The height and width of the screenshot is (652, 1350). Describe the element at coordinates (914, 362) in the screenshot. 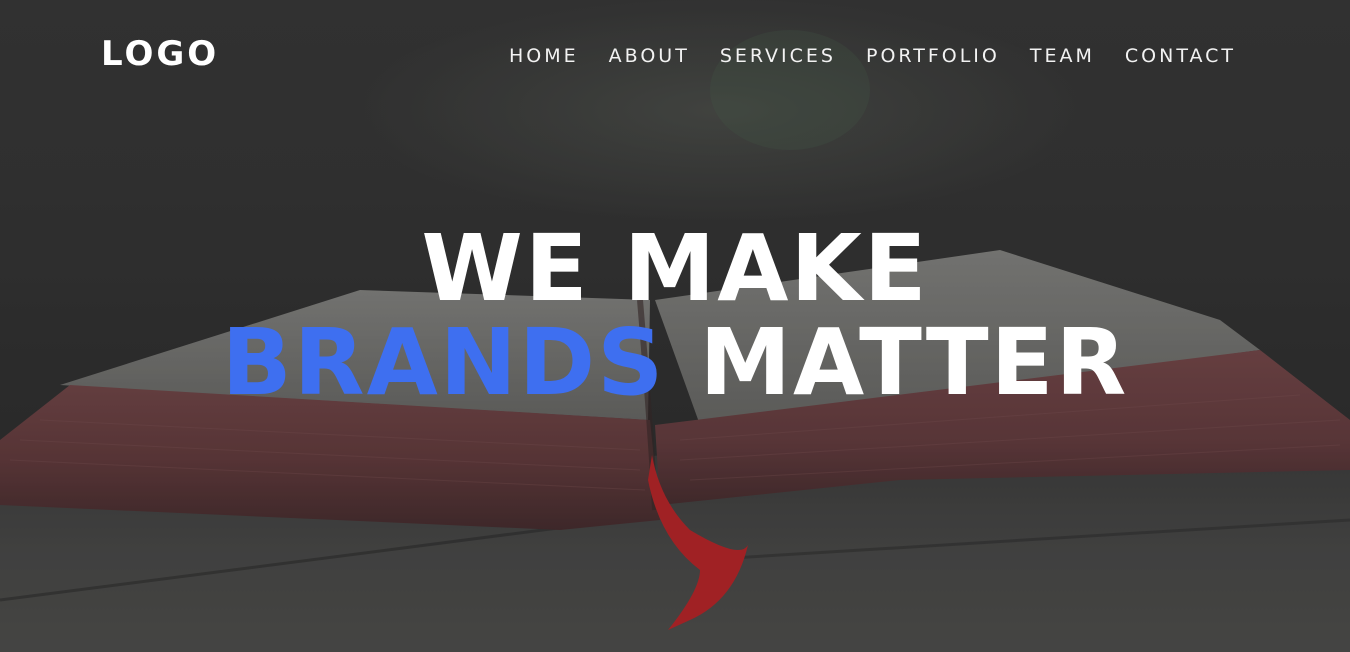

I see `headline-rest-word: MATTER` at that location.